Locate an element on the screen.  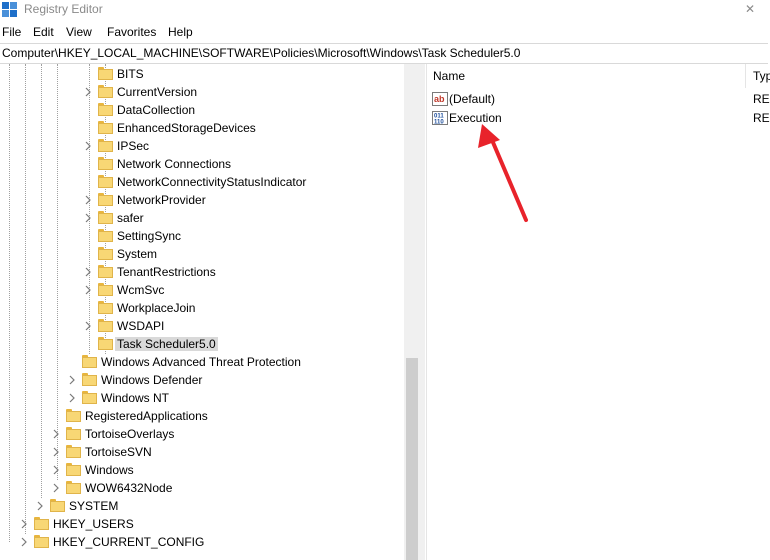
tree-node-label: System is located at coordinates (137, 254).